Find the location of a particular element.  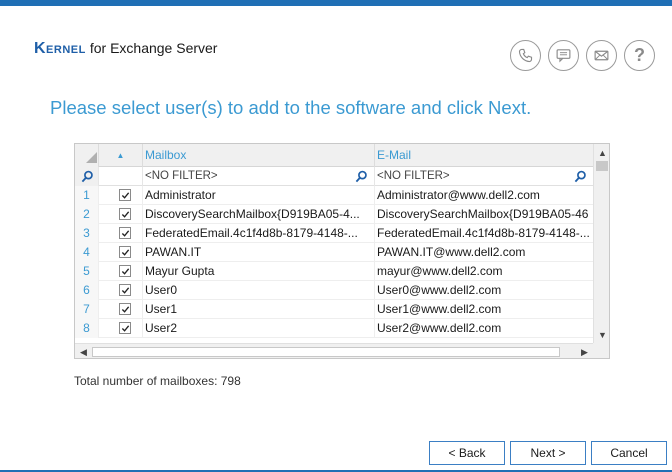

back-button: < Back is located at coordinates (467, 453).